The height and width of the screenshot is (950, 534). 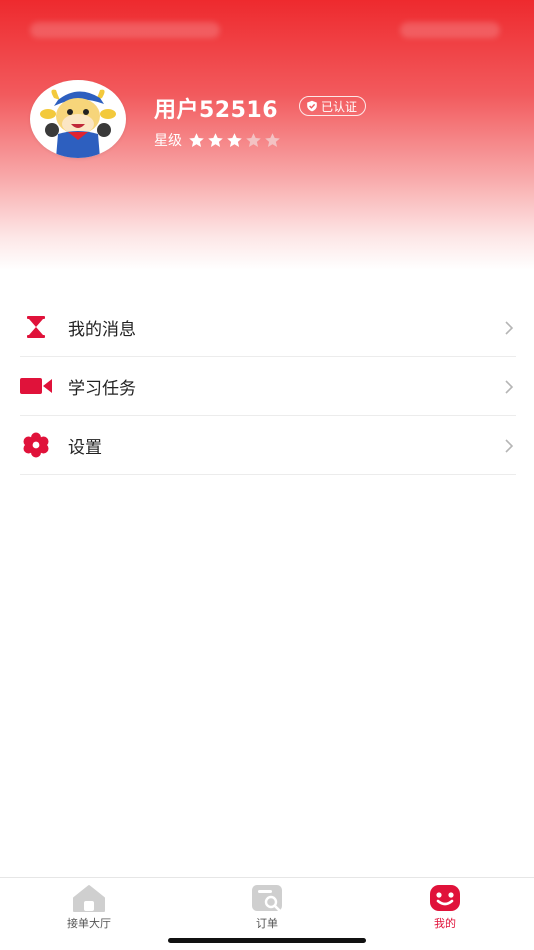 I want to click on smiley-icon, so click(x=445, y=898).